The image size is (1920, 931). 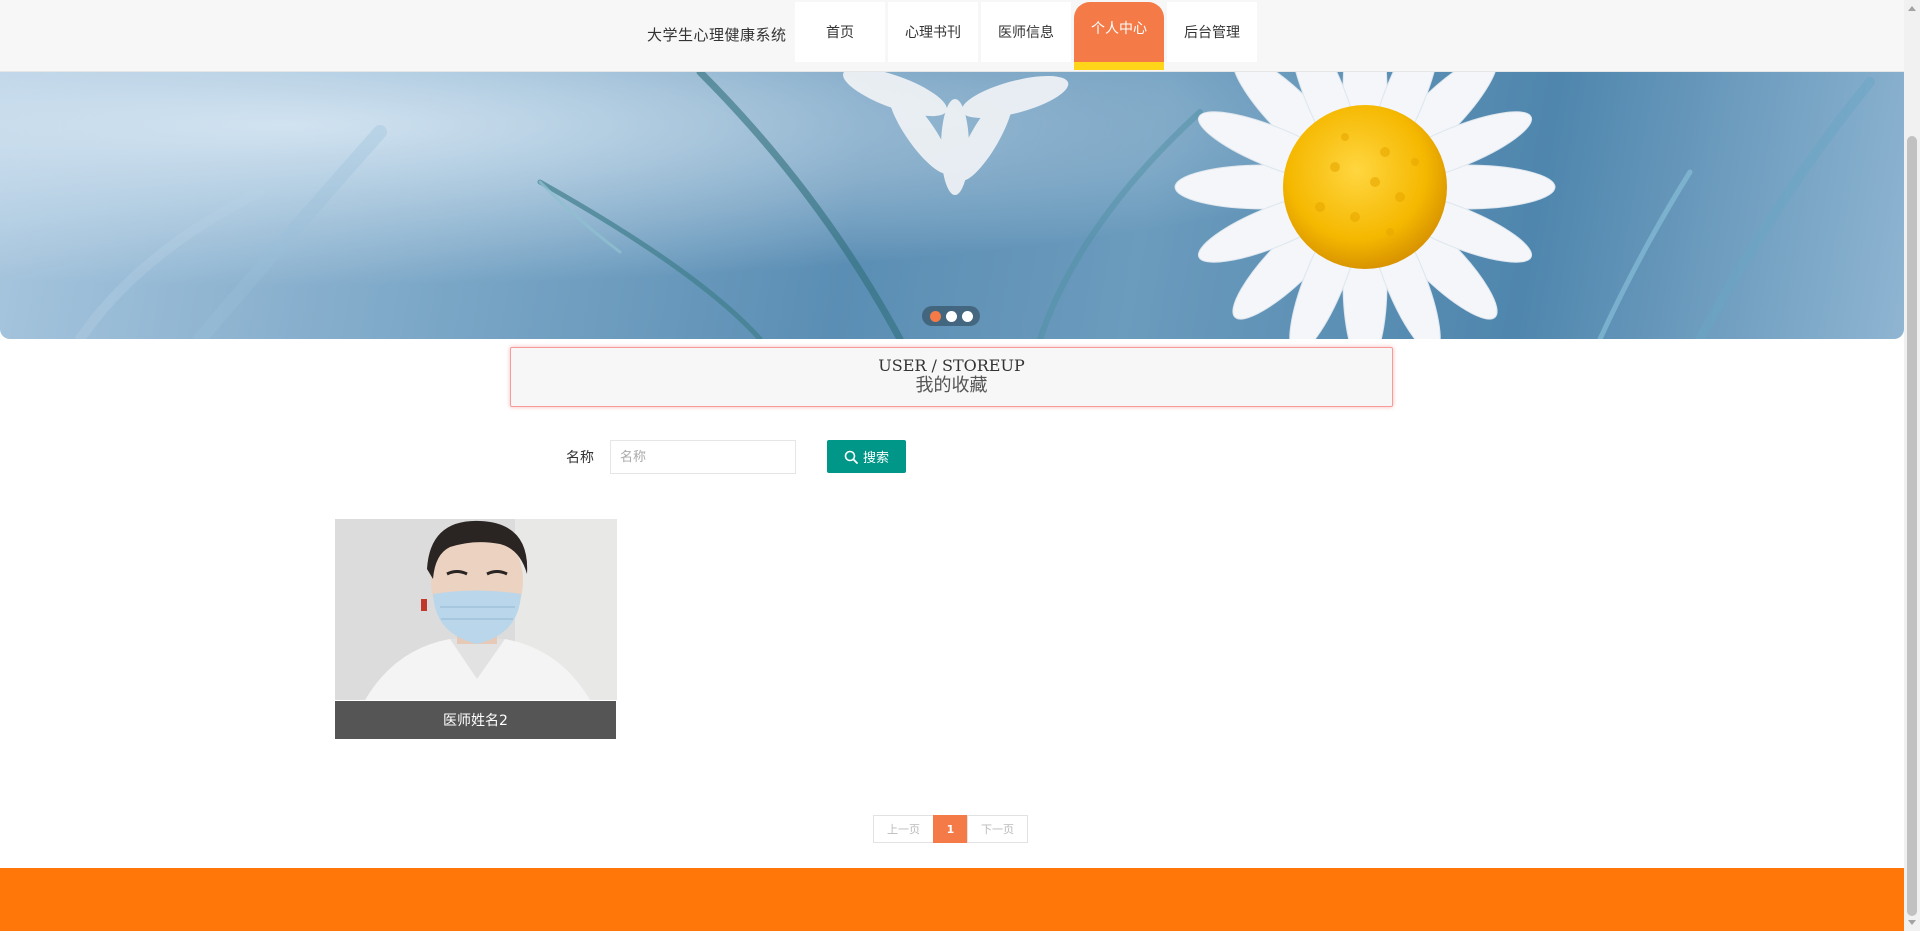 I want to click on section-header: USER / STOREUP 我的收藏, so click(x=951, y=377).